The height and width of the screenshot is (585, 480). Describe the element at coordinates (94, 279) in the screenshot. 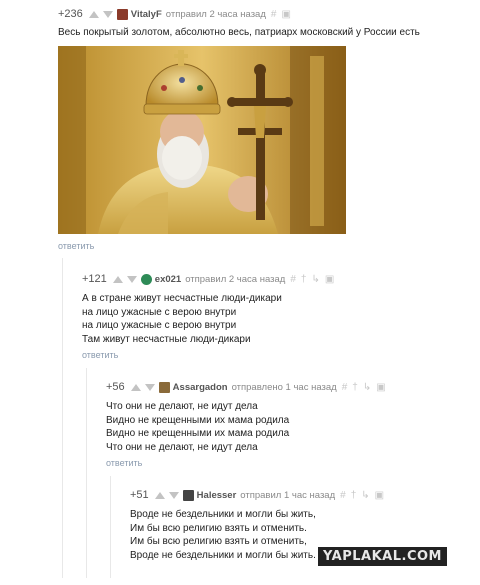

I see `comment-rating: +121` at that location.